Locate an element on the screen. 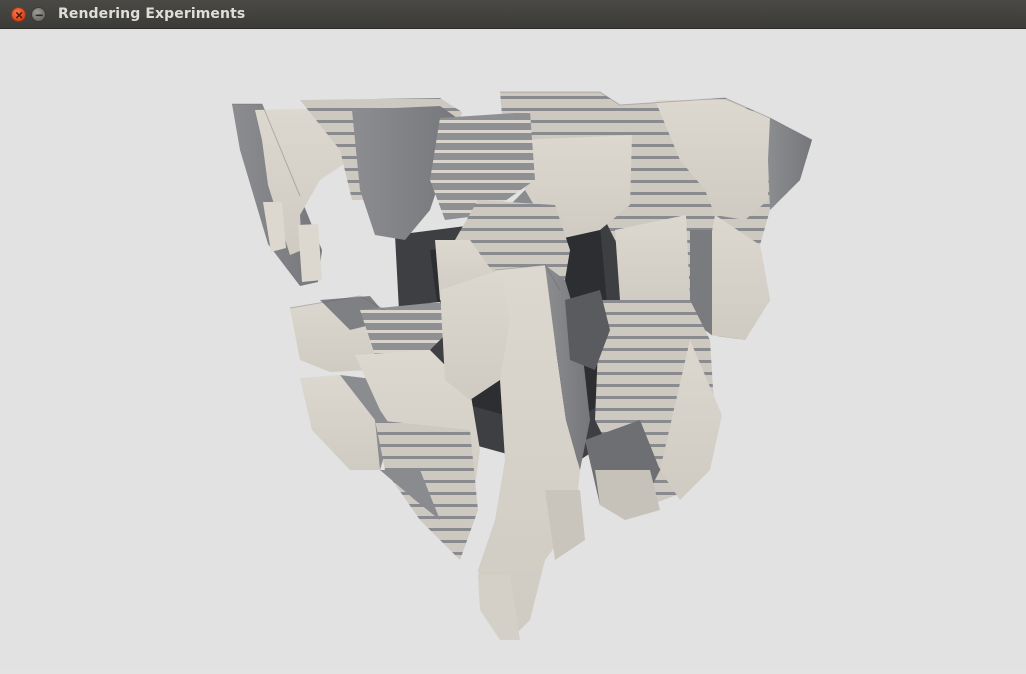 Image resolution: width=1026 pixels, height=674 pixels. minimize-icon is located at coordinates (39, 15).